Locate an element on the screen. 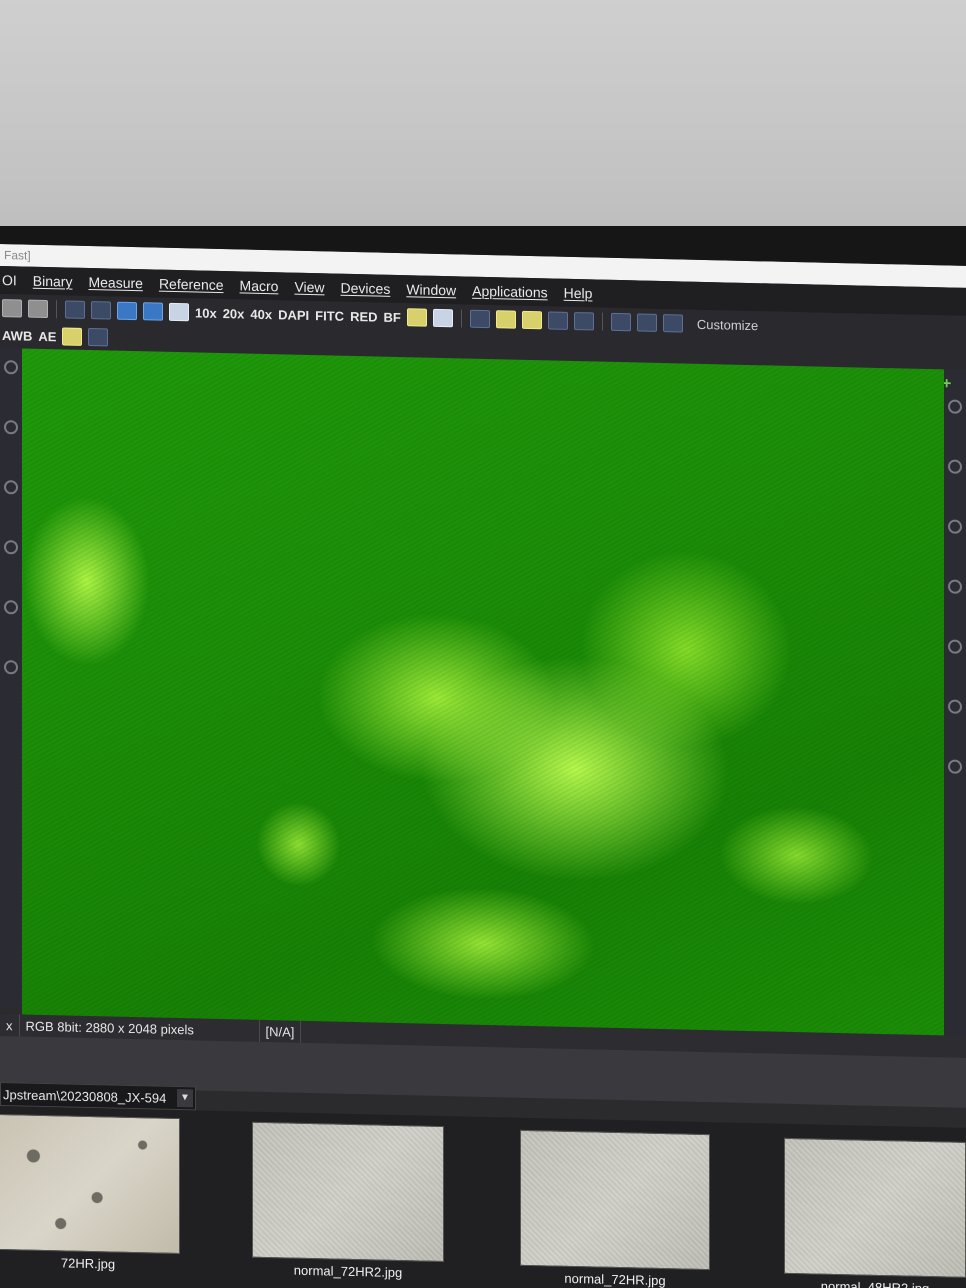  thumbnail-item: normal_48HR2.jpg is located at coordinates (875, 1212).